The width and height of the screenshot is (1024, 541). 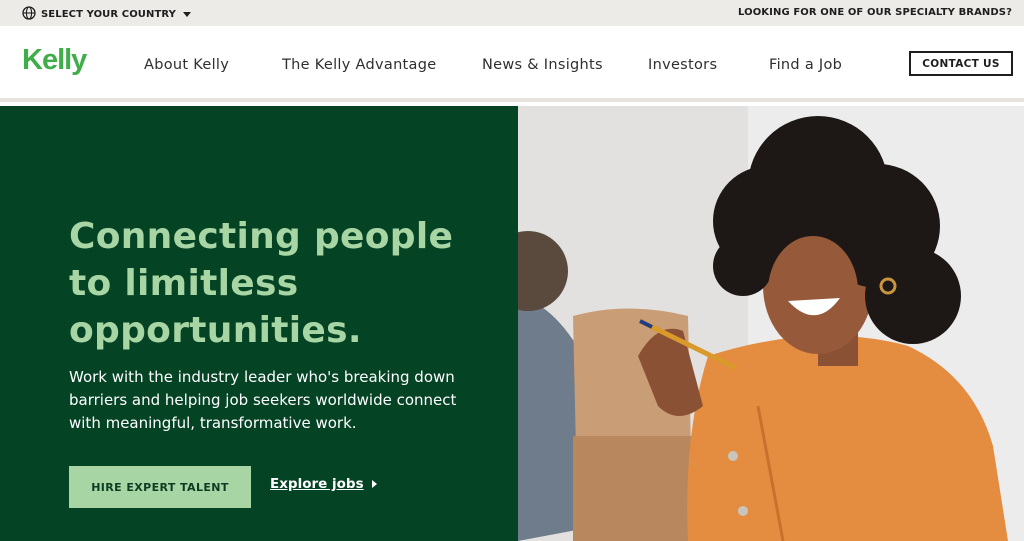 I want to click on explore-jobs-link: Explore jobs, so click(x=323, y=484).